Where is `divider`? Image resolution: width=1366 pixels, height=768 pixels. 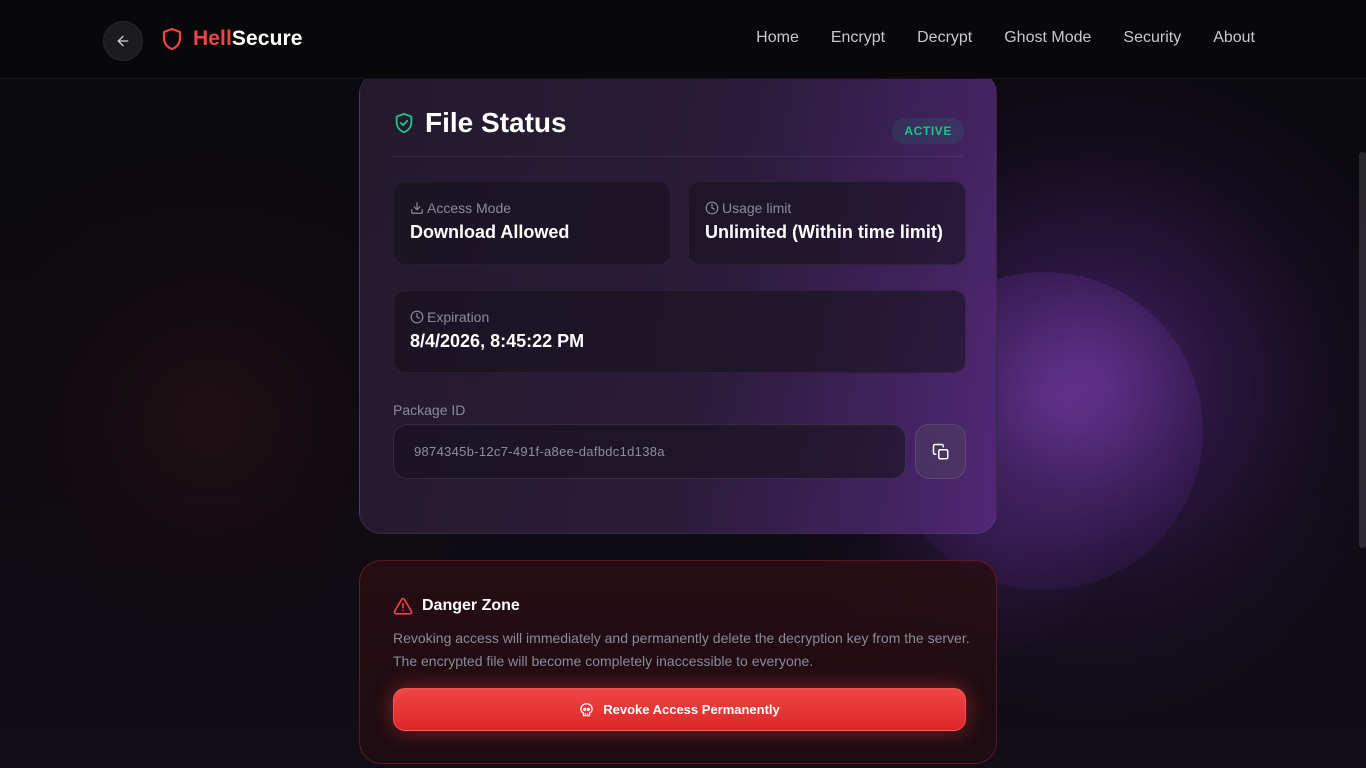
divider is located at coordinates (678, 156).